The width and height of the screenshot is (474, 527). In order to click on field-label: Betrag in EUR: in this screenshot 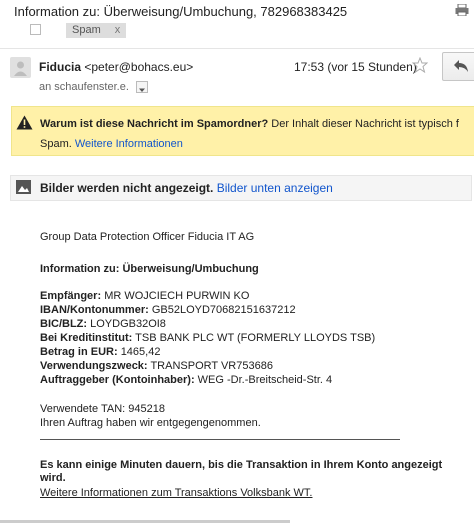, I will do `click(79, 352)`.